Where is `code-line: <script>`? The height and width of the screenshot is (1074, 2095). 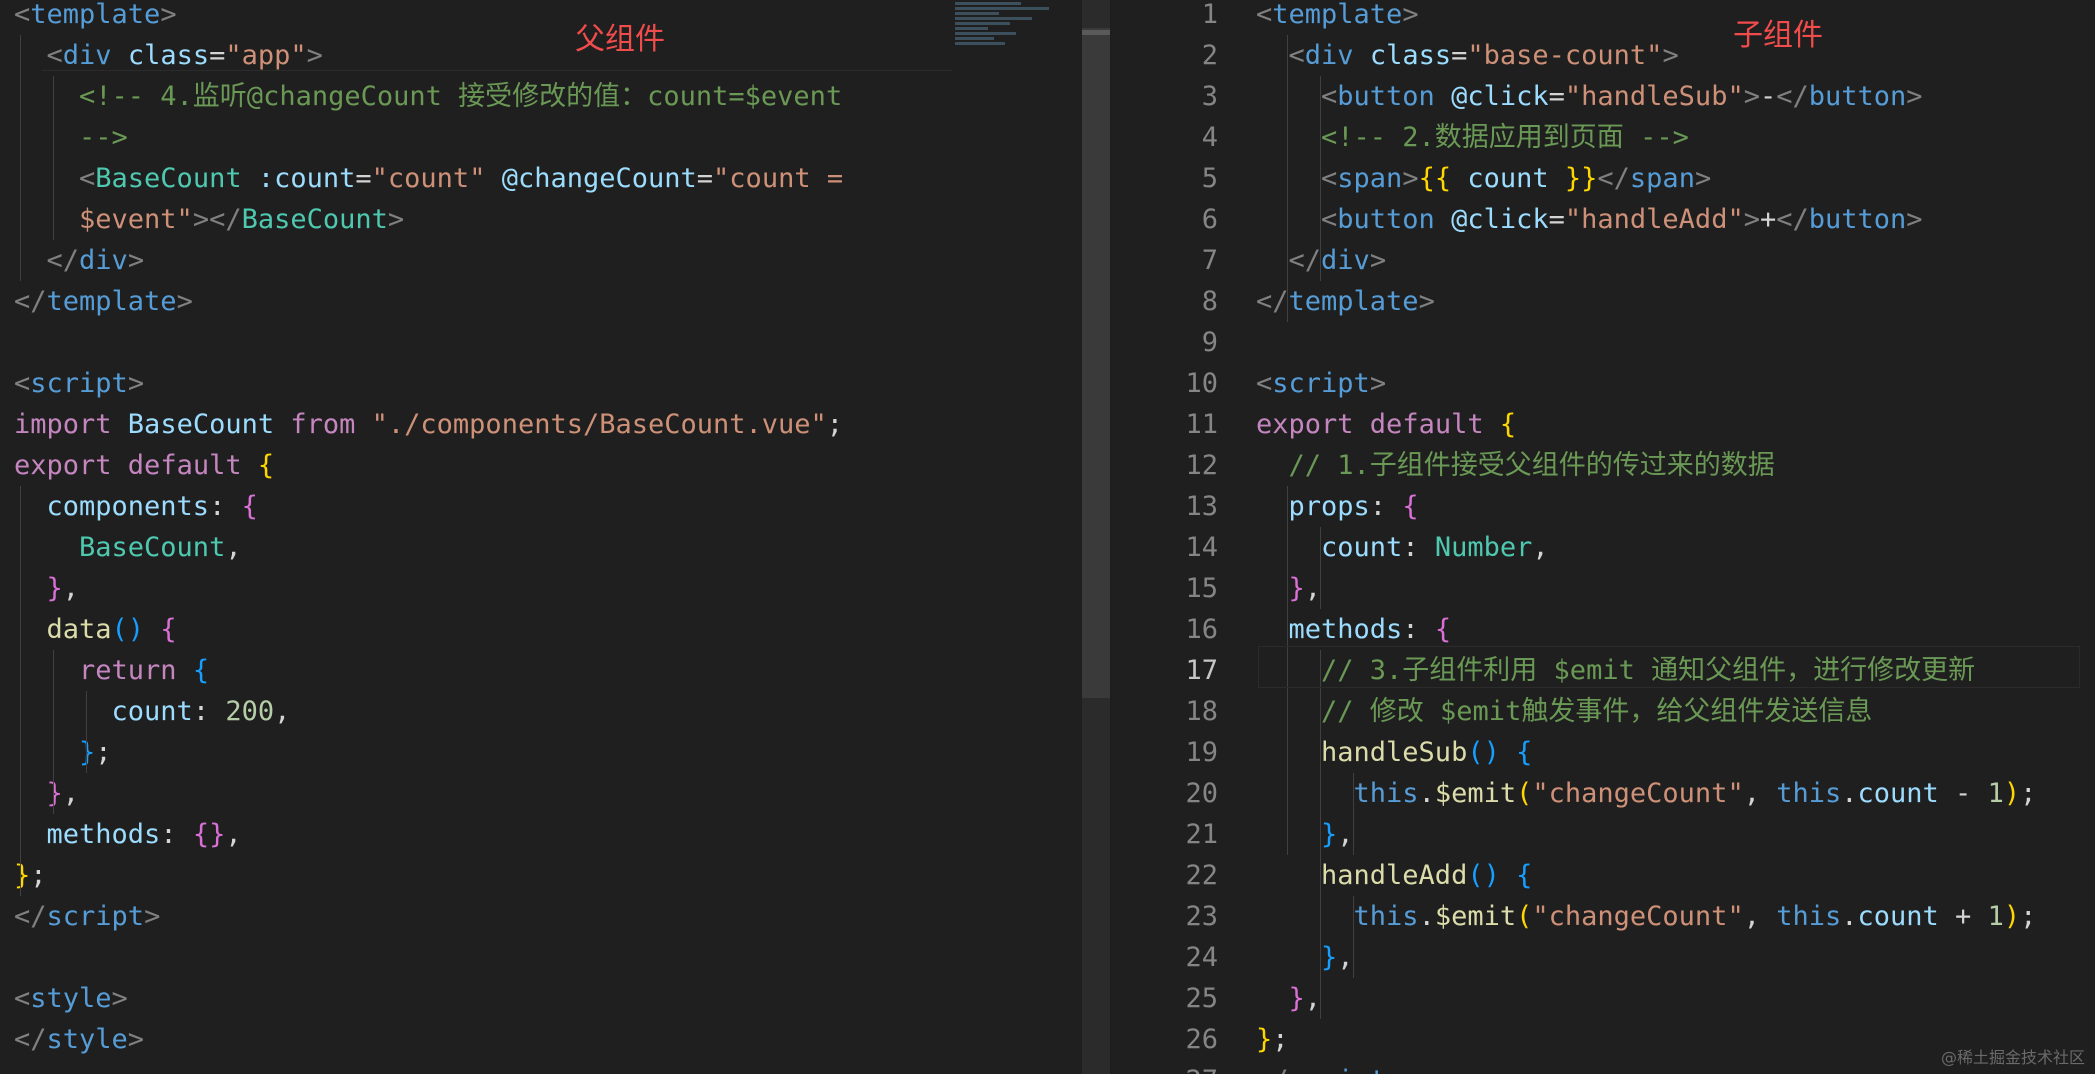
code-line: <script> is located at coordinates (79, 383).